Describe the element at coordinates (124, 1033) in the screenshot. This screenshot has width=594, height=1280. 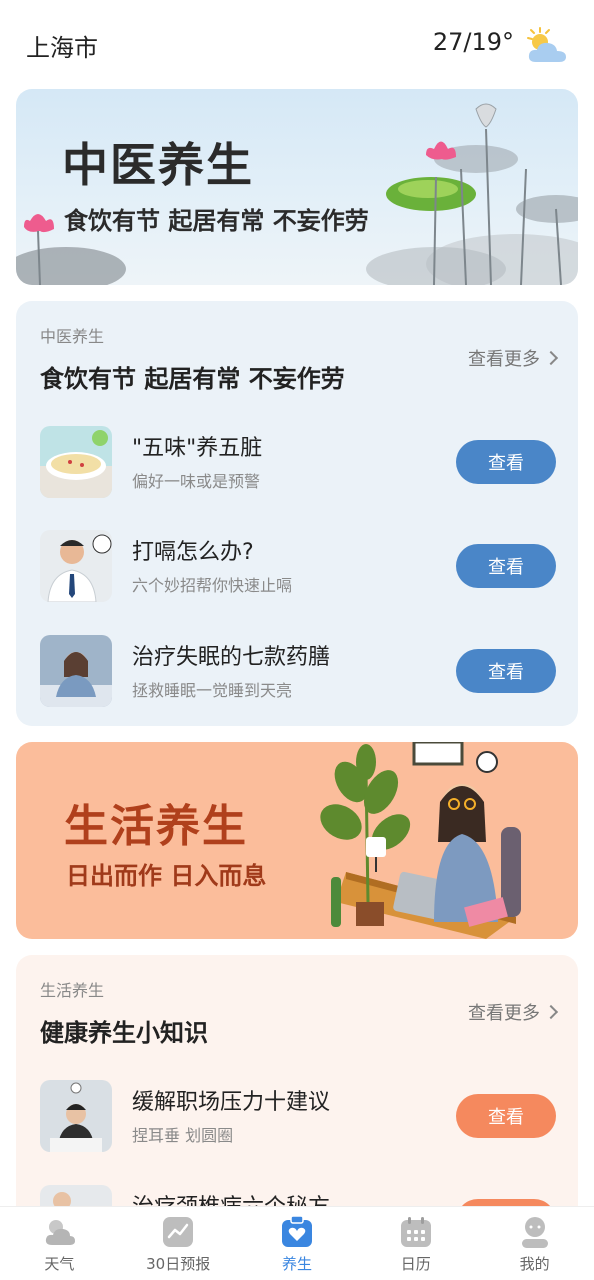
I see `card-title: 健康养生小知识` at that location.